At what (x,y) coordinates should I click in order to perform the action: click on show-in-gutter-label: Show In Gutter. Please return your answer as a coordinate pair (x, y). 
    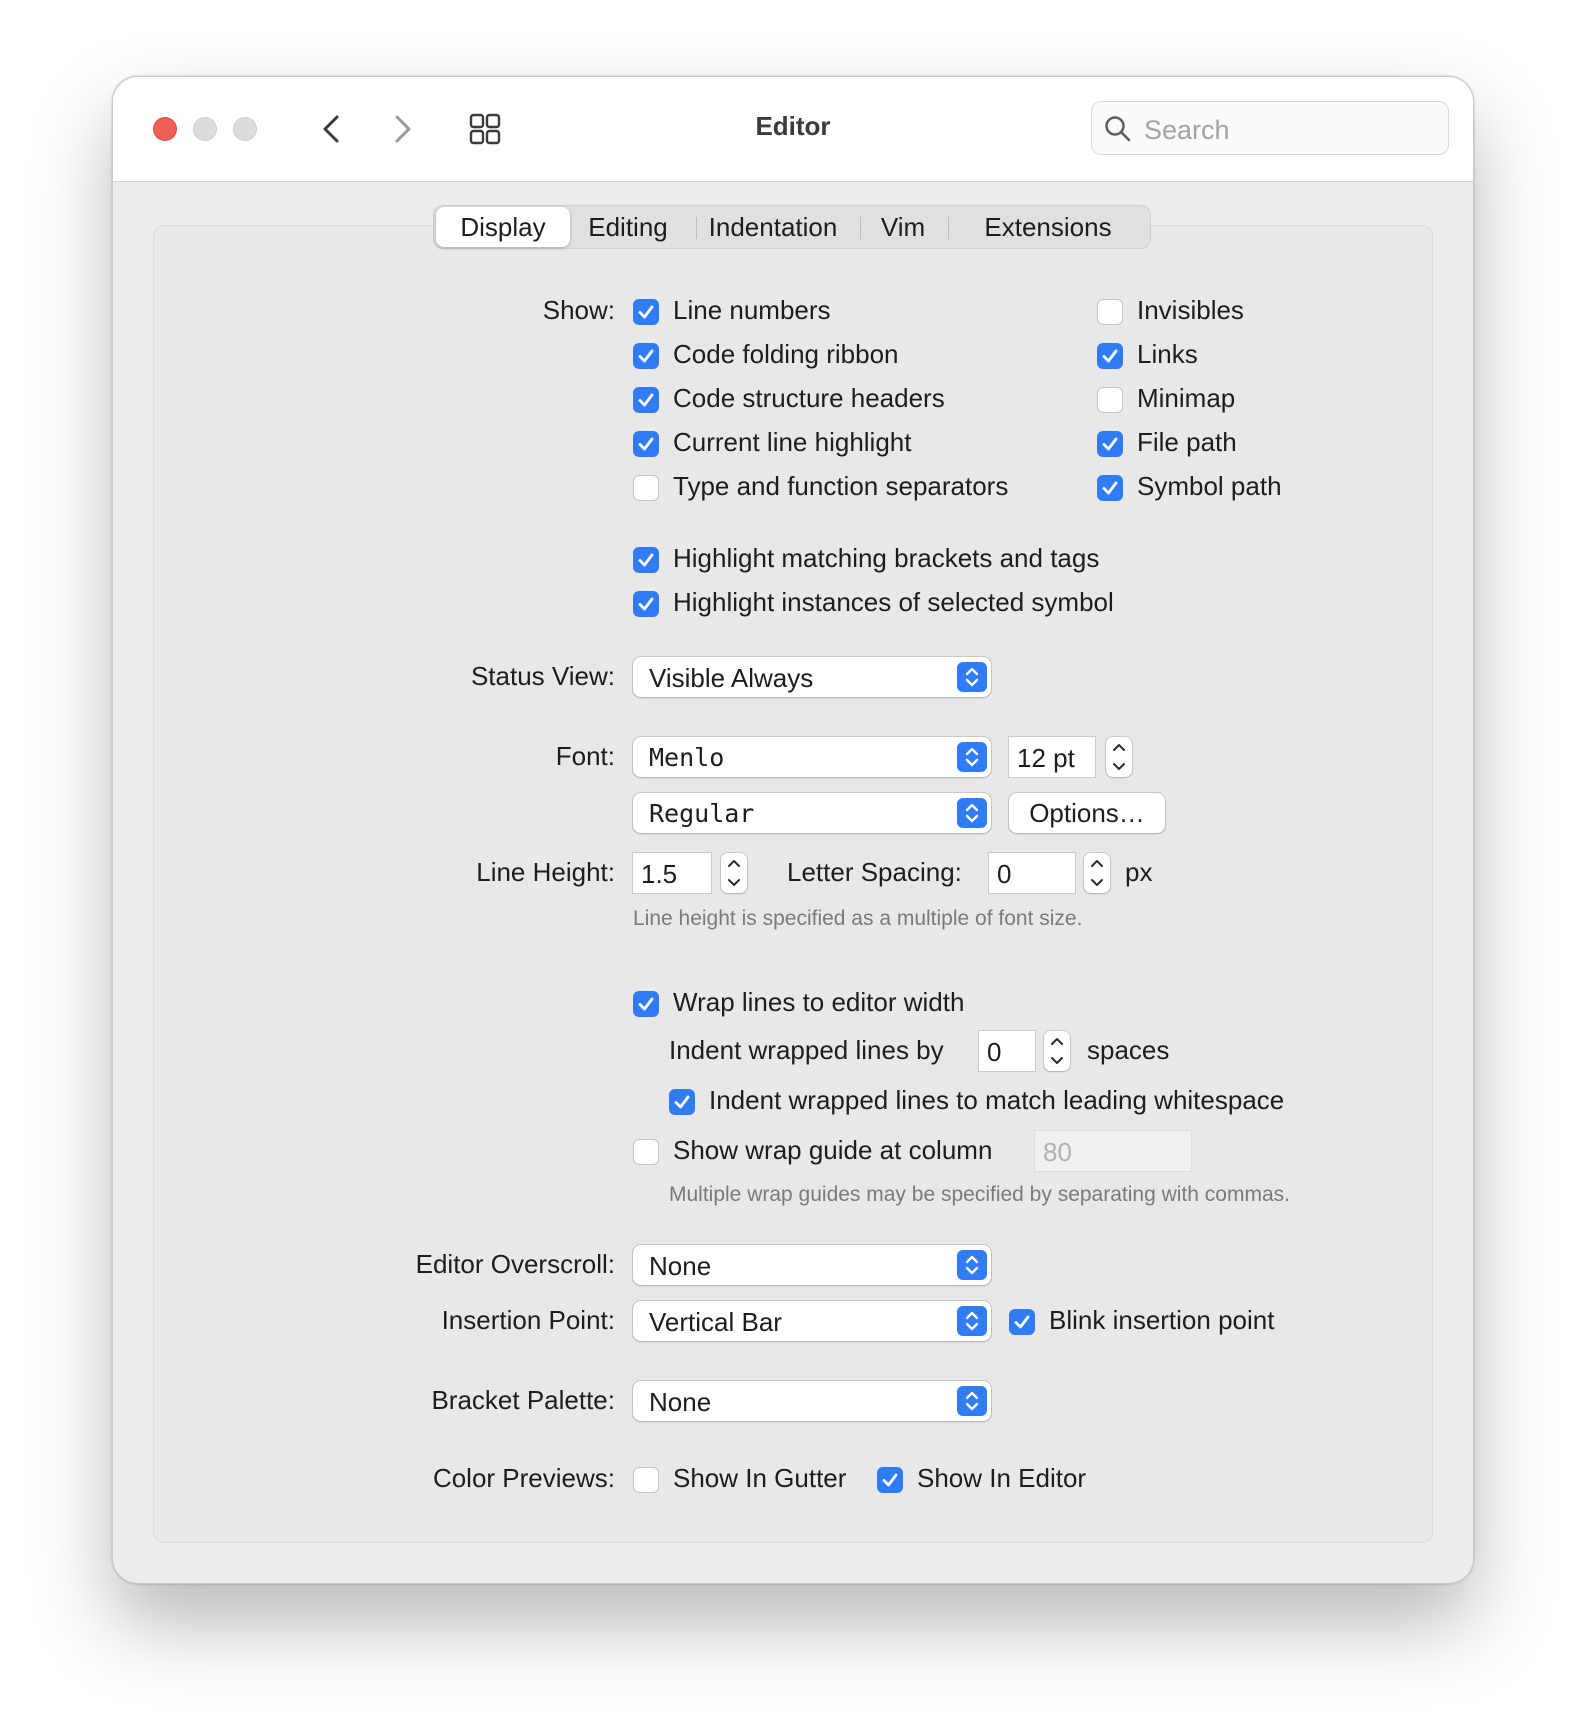
    Looking at the image, I should click on (760, 1478).